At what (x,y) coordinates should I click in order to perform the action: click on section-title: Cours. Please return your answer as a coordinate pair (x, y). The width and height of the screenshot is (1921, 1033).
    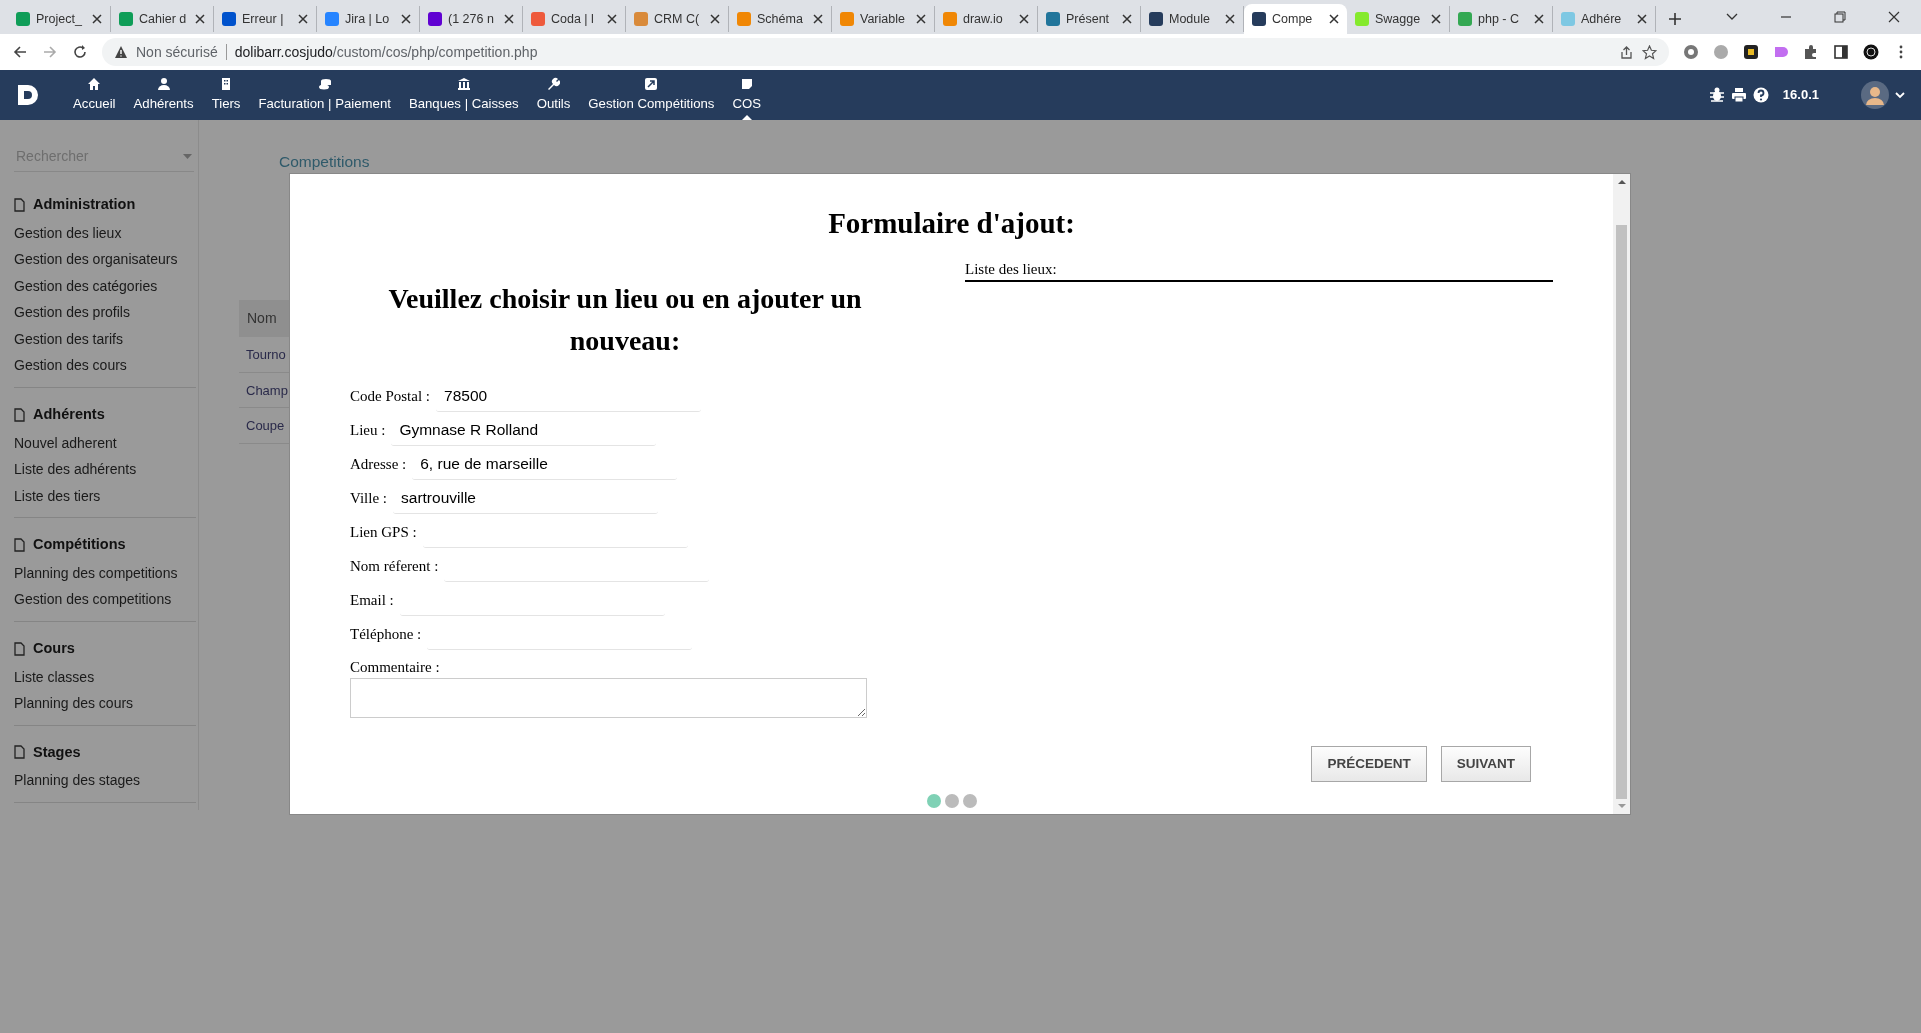
    Looking at the image, I should click on (54, 648).